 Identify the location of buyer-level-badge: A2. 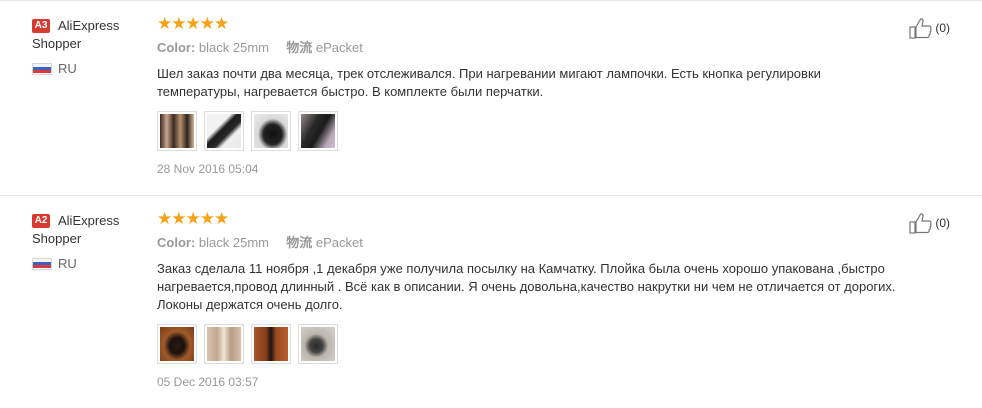
(41, 221).